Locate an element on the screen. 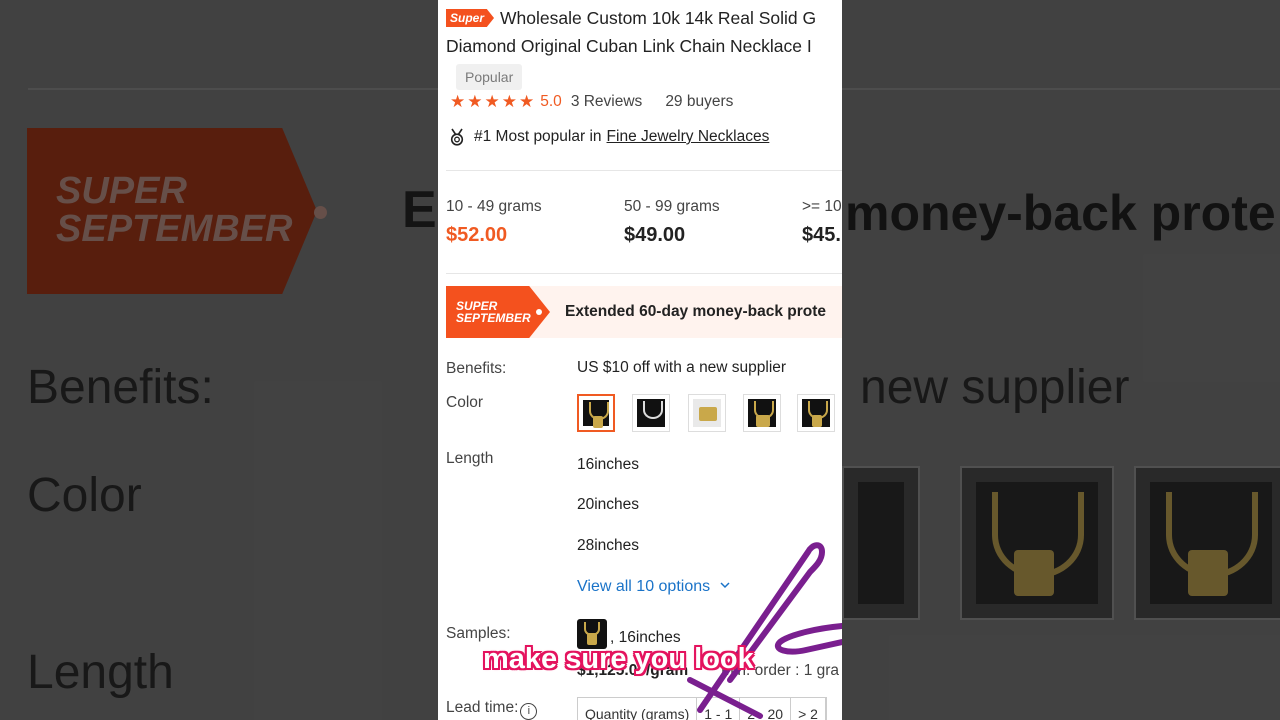 The image size is (1280, 720). reviews-link: 3 Reviews is located at coordinates (607, 102).